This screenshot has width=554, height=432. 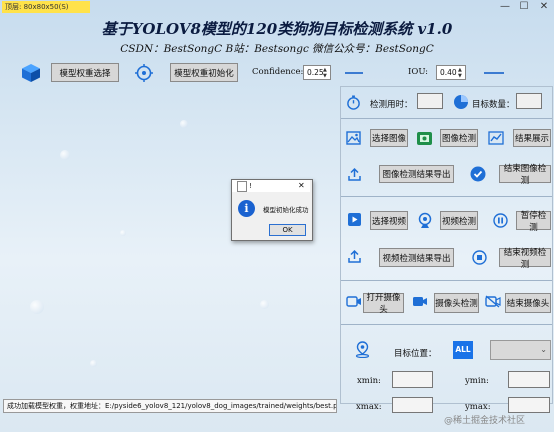 I want to click on app-title: 基于YOLOV8模型的120类狗狗目标检测系统 v1.0, so click(x=277, y=29).